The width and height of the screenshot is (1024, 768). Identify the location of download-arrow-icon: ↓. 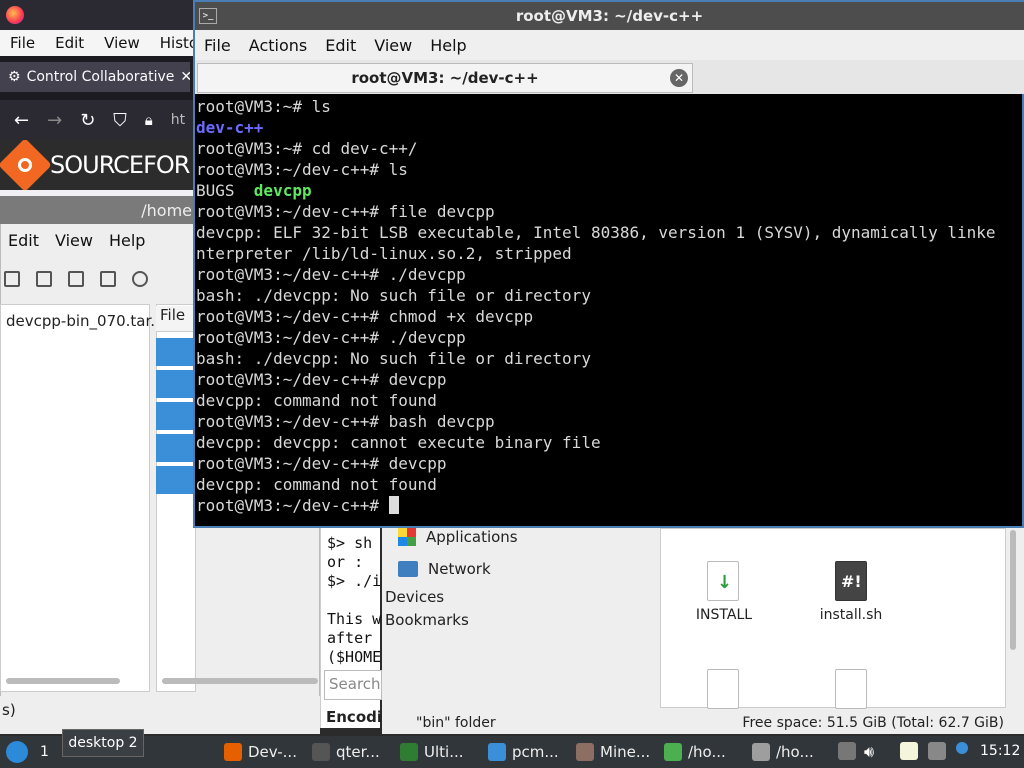
(725, 582).